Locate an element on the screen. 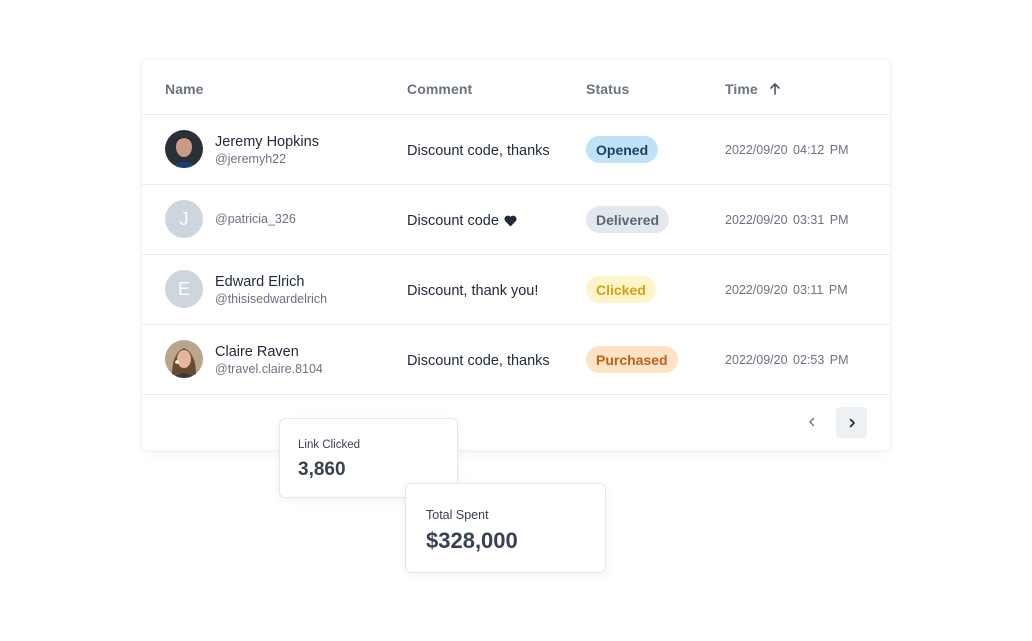 The height and width of the screenshot is (641, 1032). chevron-right-icon is located at coordinates (852, 422).